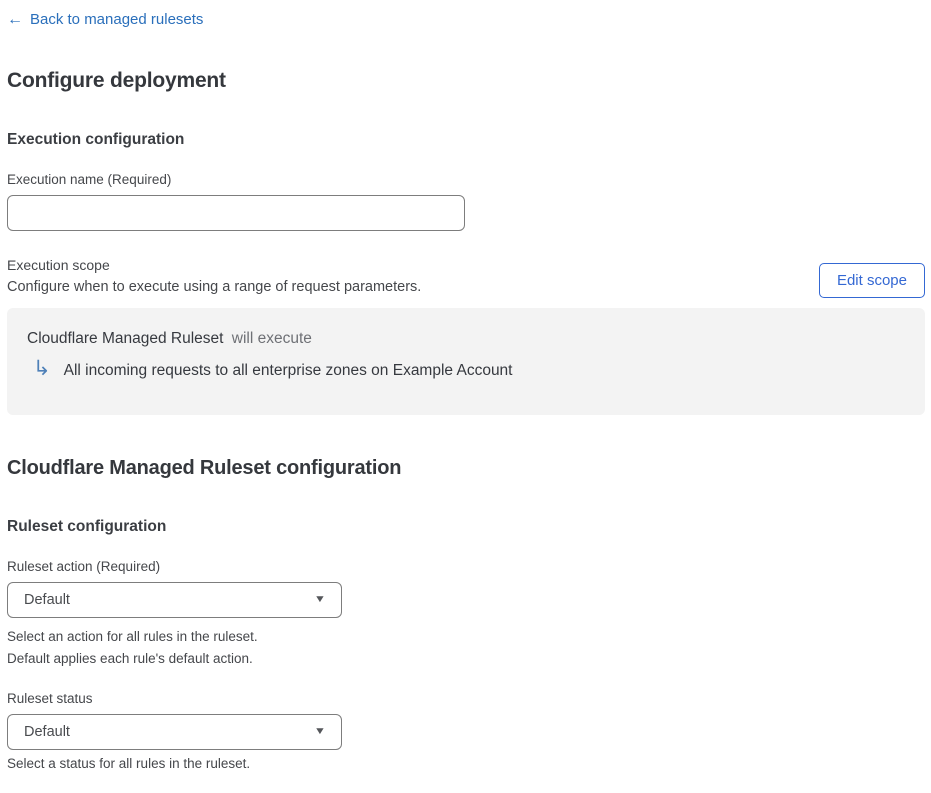  What do you see at coordinates (204, 467) in the screenshot?
I see `ruleset-configuration-heading: Cloudflare Managed Ruleset configuration` at bounding box center [204, 467].